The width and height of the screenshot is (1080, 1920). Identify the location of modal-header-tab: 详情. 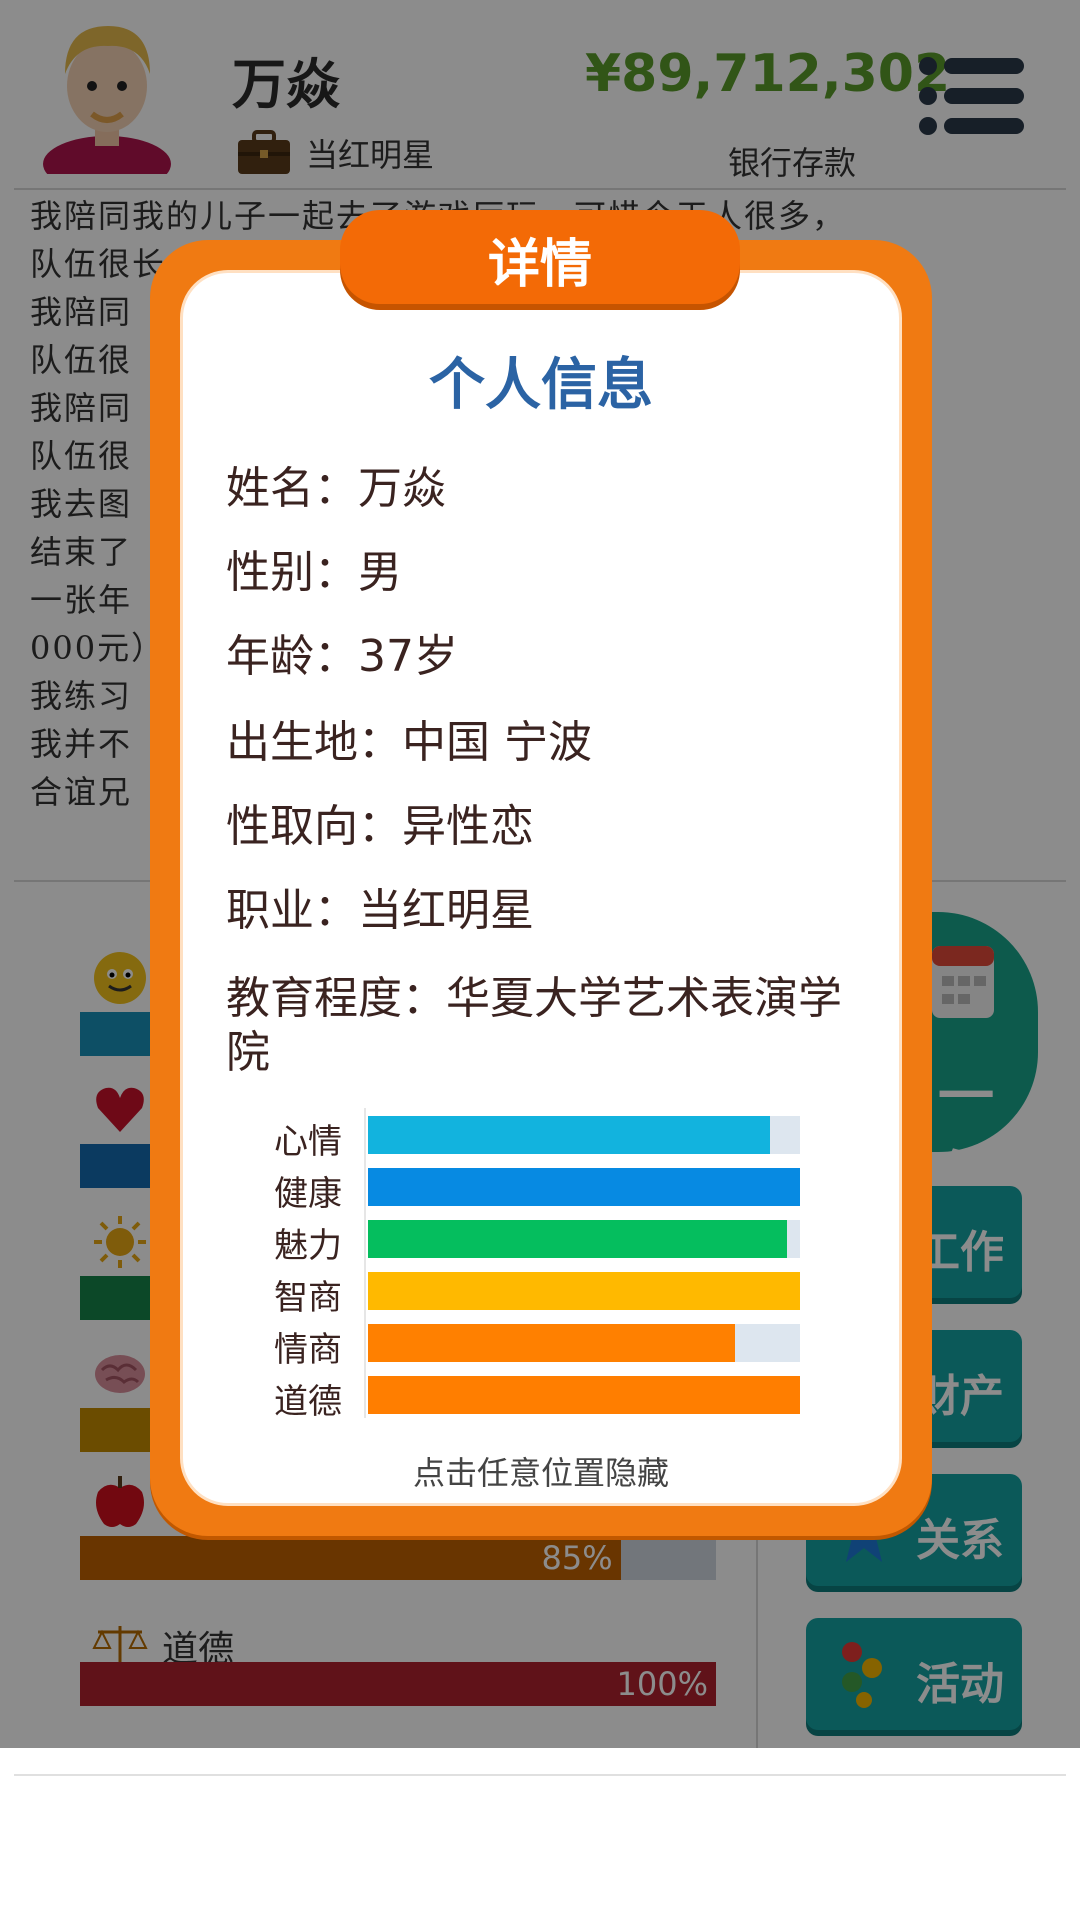
(540, 257).